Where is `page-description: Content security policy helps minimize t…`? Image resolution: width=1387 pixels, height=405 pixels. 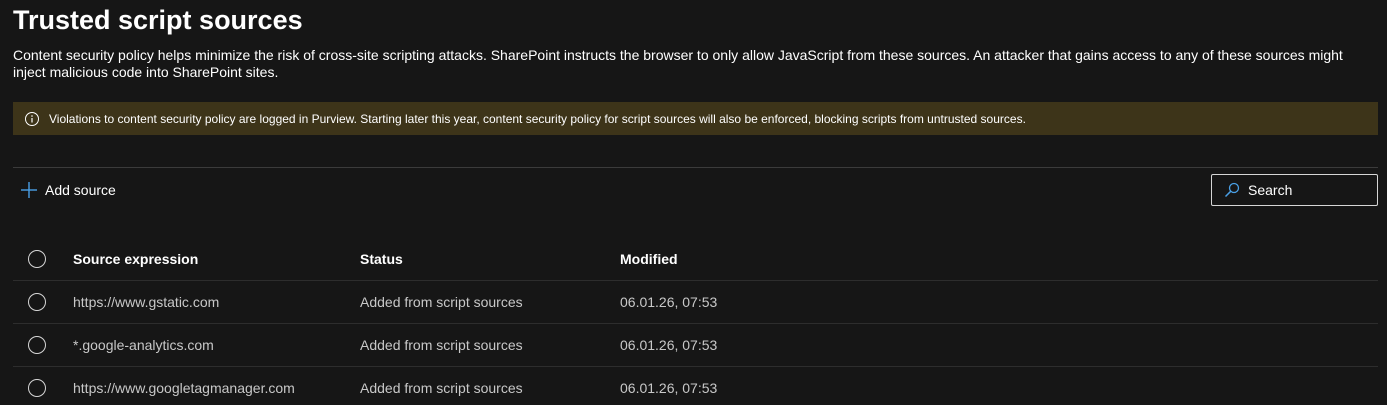 page-description: Content security policy helps minimize t… is located at coordinates (678, 63).